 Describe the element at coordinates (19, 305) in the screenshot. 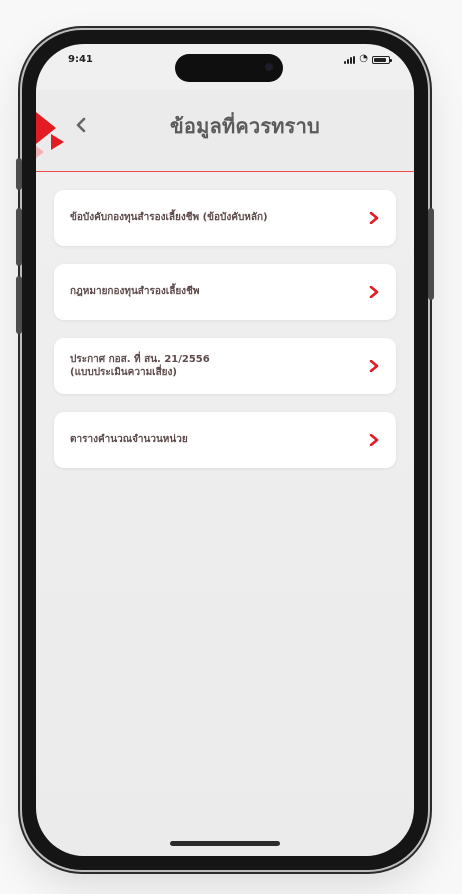

I see `volume-down-button` at that location.